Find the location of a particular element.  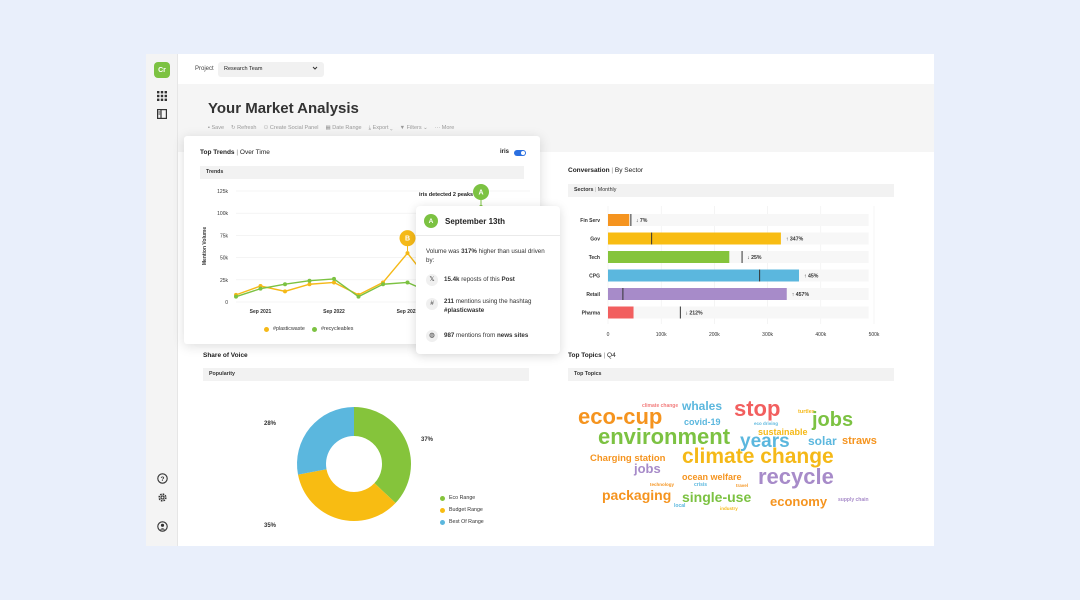

settings-gear-icon is located at coordinates (162, 497).